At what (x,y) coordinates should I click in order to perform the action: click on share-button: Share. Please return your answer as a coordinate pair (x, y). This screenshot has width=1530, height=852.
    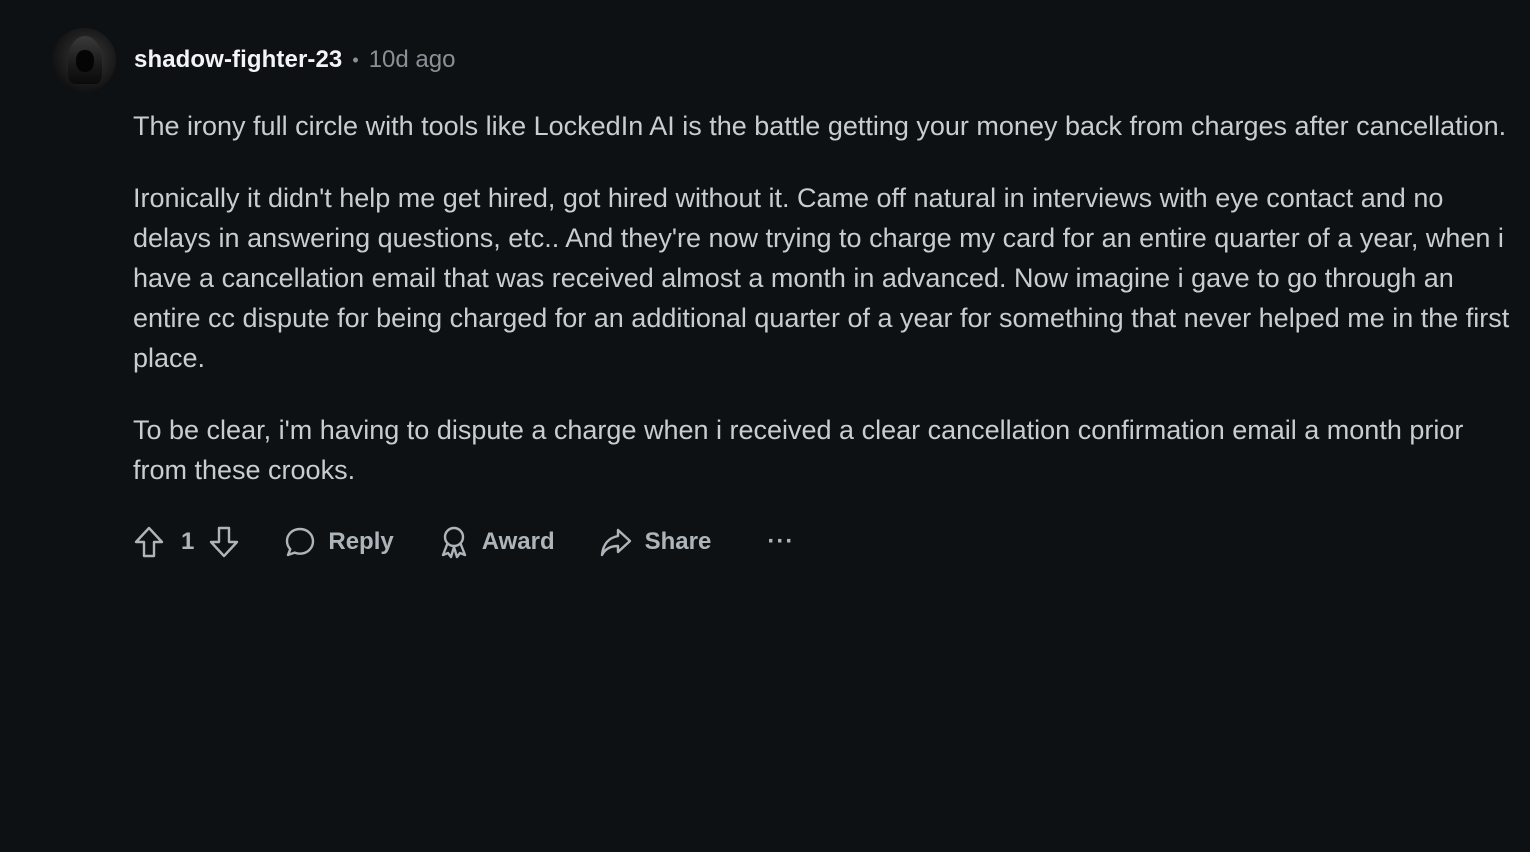
    Looking at the image, I should click on (655, 542).